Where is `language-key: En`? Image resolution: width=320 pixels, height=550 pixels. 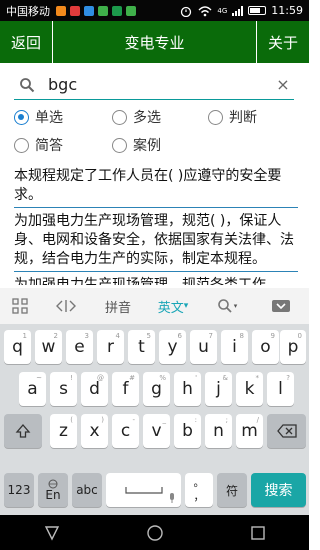 language-key: En is located at coordinates (53, 490).